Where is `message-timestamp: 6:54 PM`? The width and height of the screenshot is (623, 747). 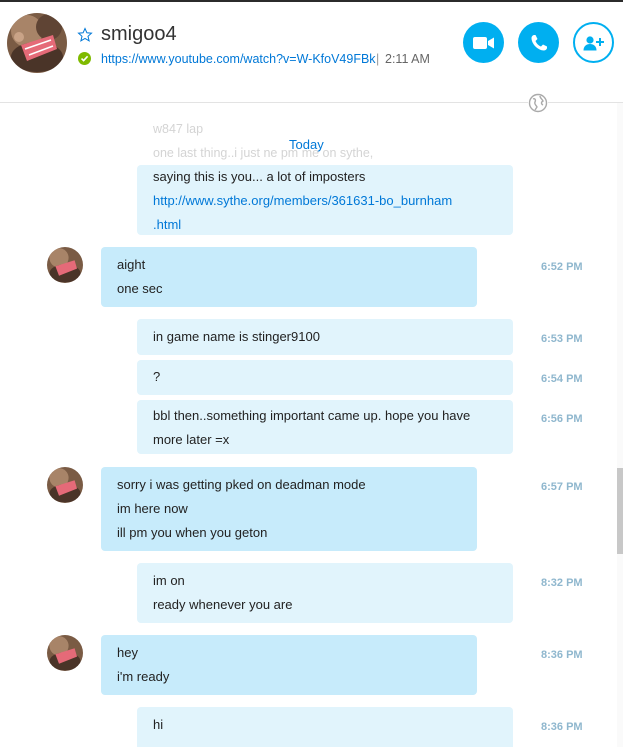 message-timestamp: 6:54 PM is located at coordinates (562, 379).